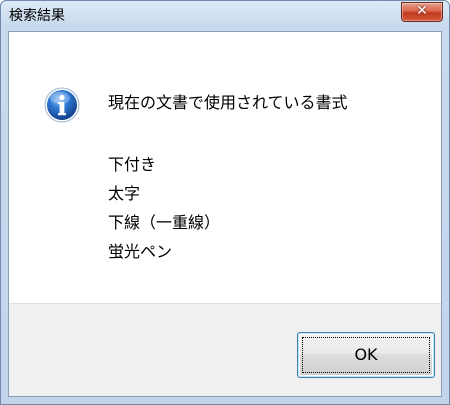 The height and width of the screenshot is (405, 450). Describe the element at coordinates (140, 251) in the screenshot. I see `list-item: 蛍光ペン` at that location.